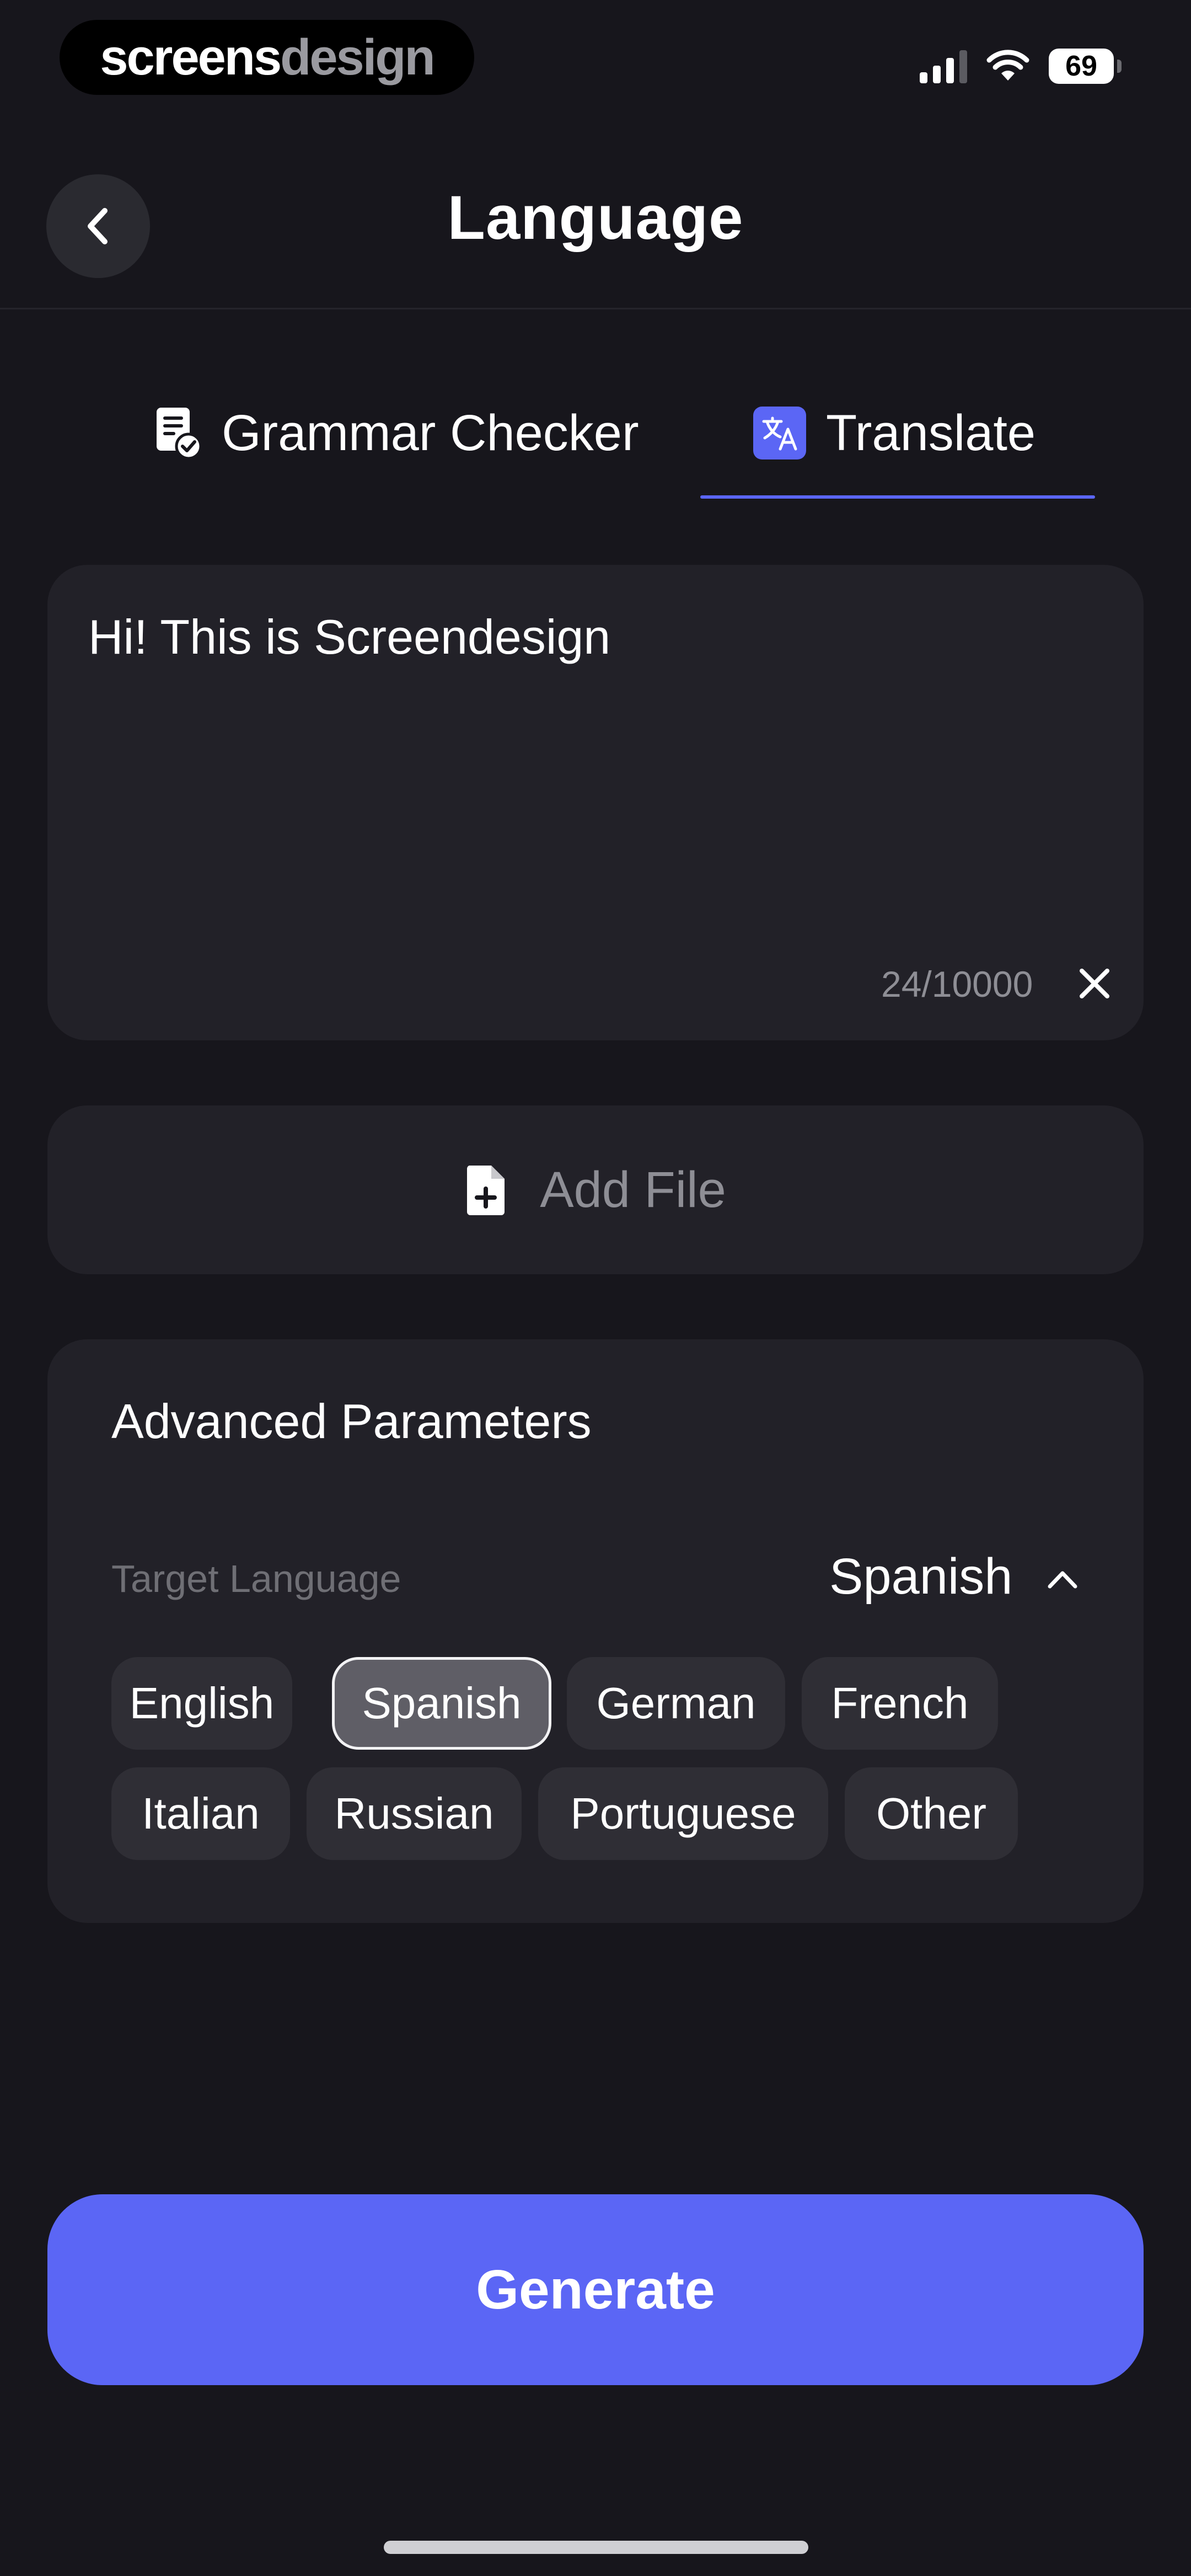  What do you see at coordinates (1085, 66) in the screenshot?
I see `battery-indicator: 69` at bounding box center [1085, 66].